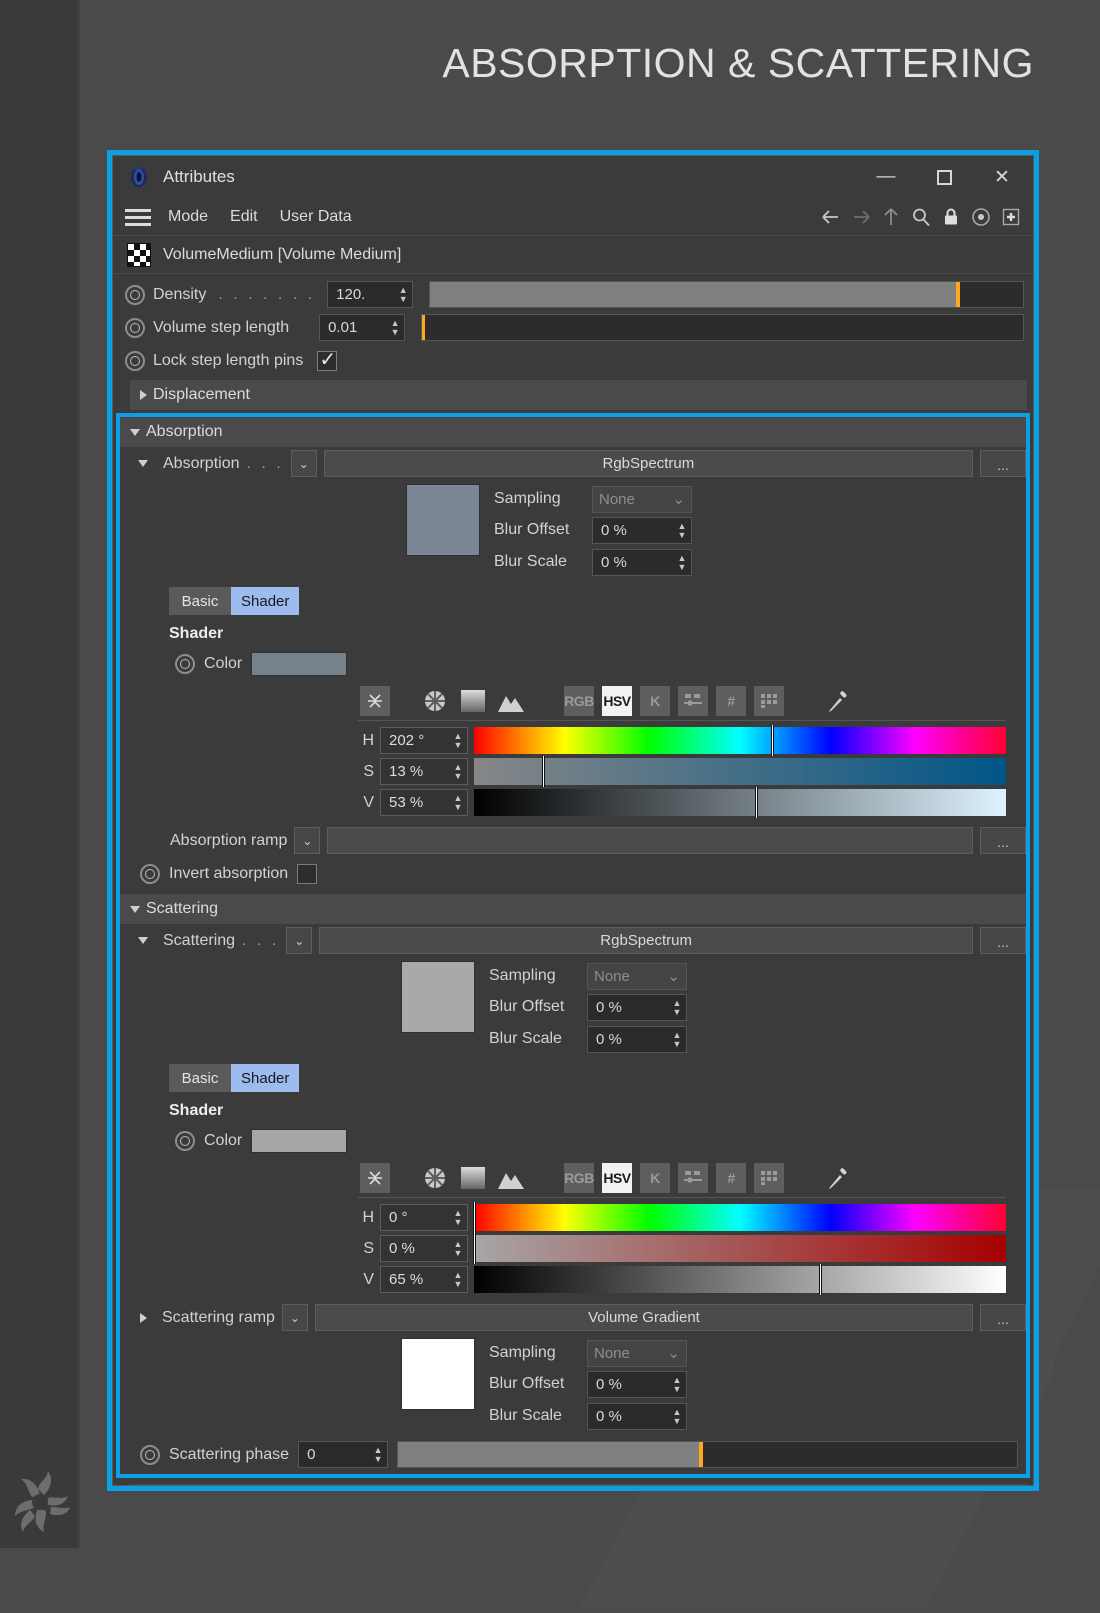 Image resolution: width=1100 pixels, height=1613 pixels. I want to click on scattering-saturation-bar, so click(739, 1248).